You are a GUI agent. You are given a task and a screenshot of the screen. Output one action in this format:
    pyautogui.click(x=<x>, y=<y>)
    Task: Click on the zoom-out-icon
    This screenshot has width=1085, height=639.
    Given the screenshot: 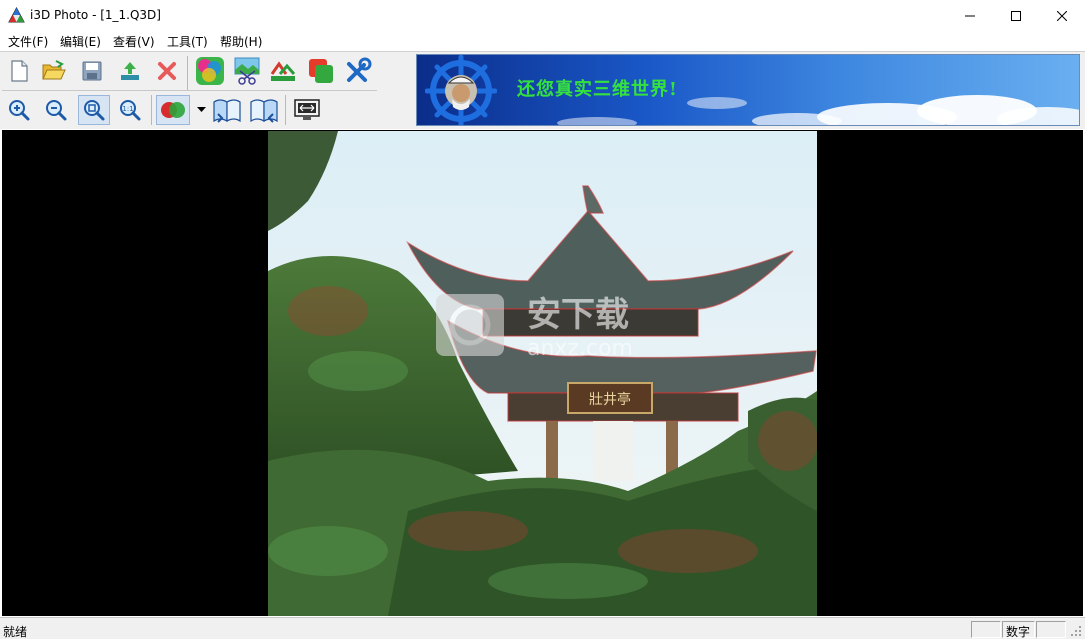 What is the action you would take?
    pyautogui.click(x=56, y=110)
    